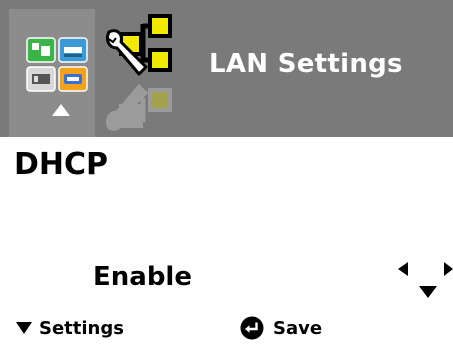 The width and height of the screenshot is (453, 345). What do you see at coordinates (57, 64) in the screenshot?
I see `printer-menu-grid-icon` at bounding box center [57, 64].